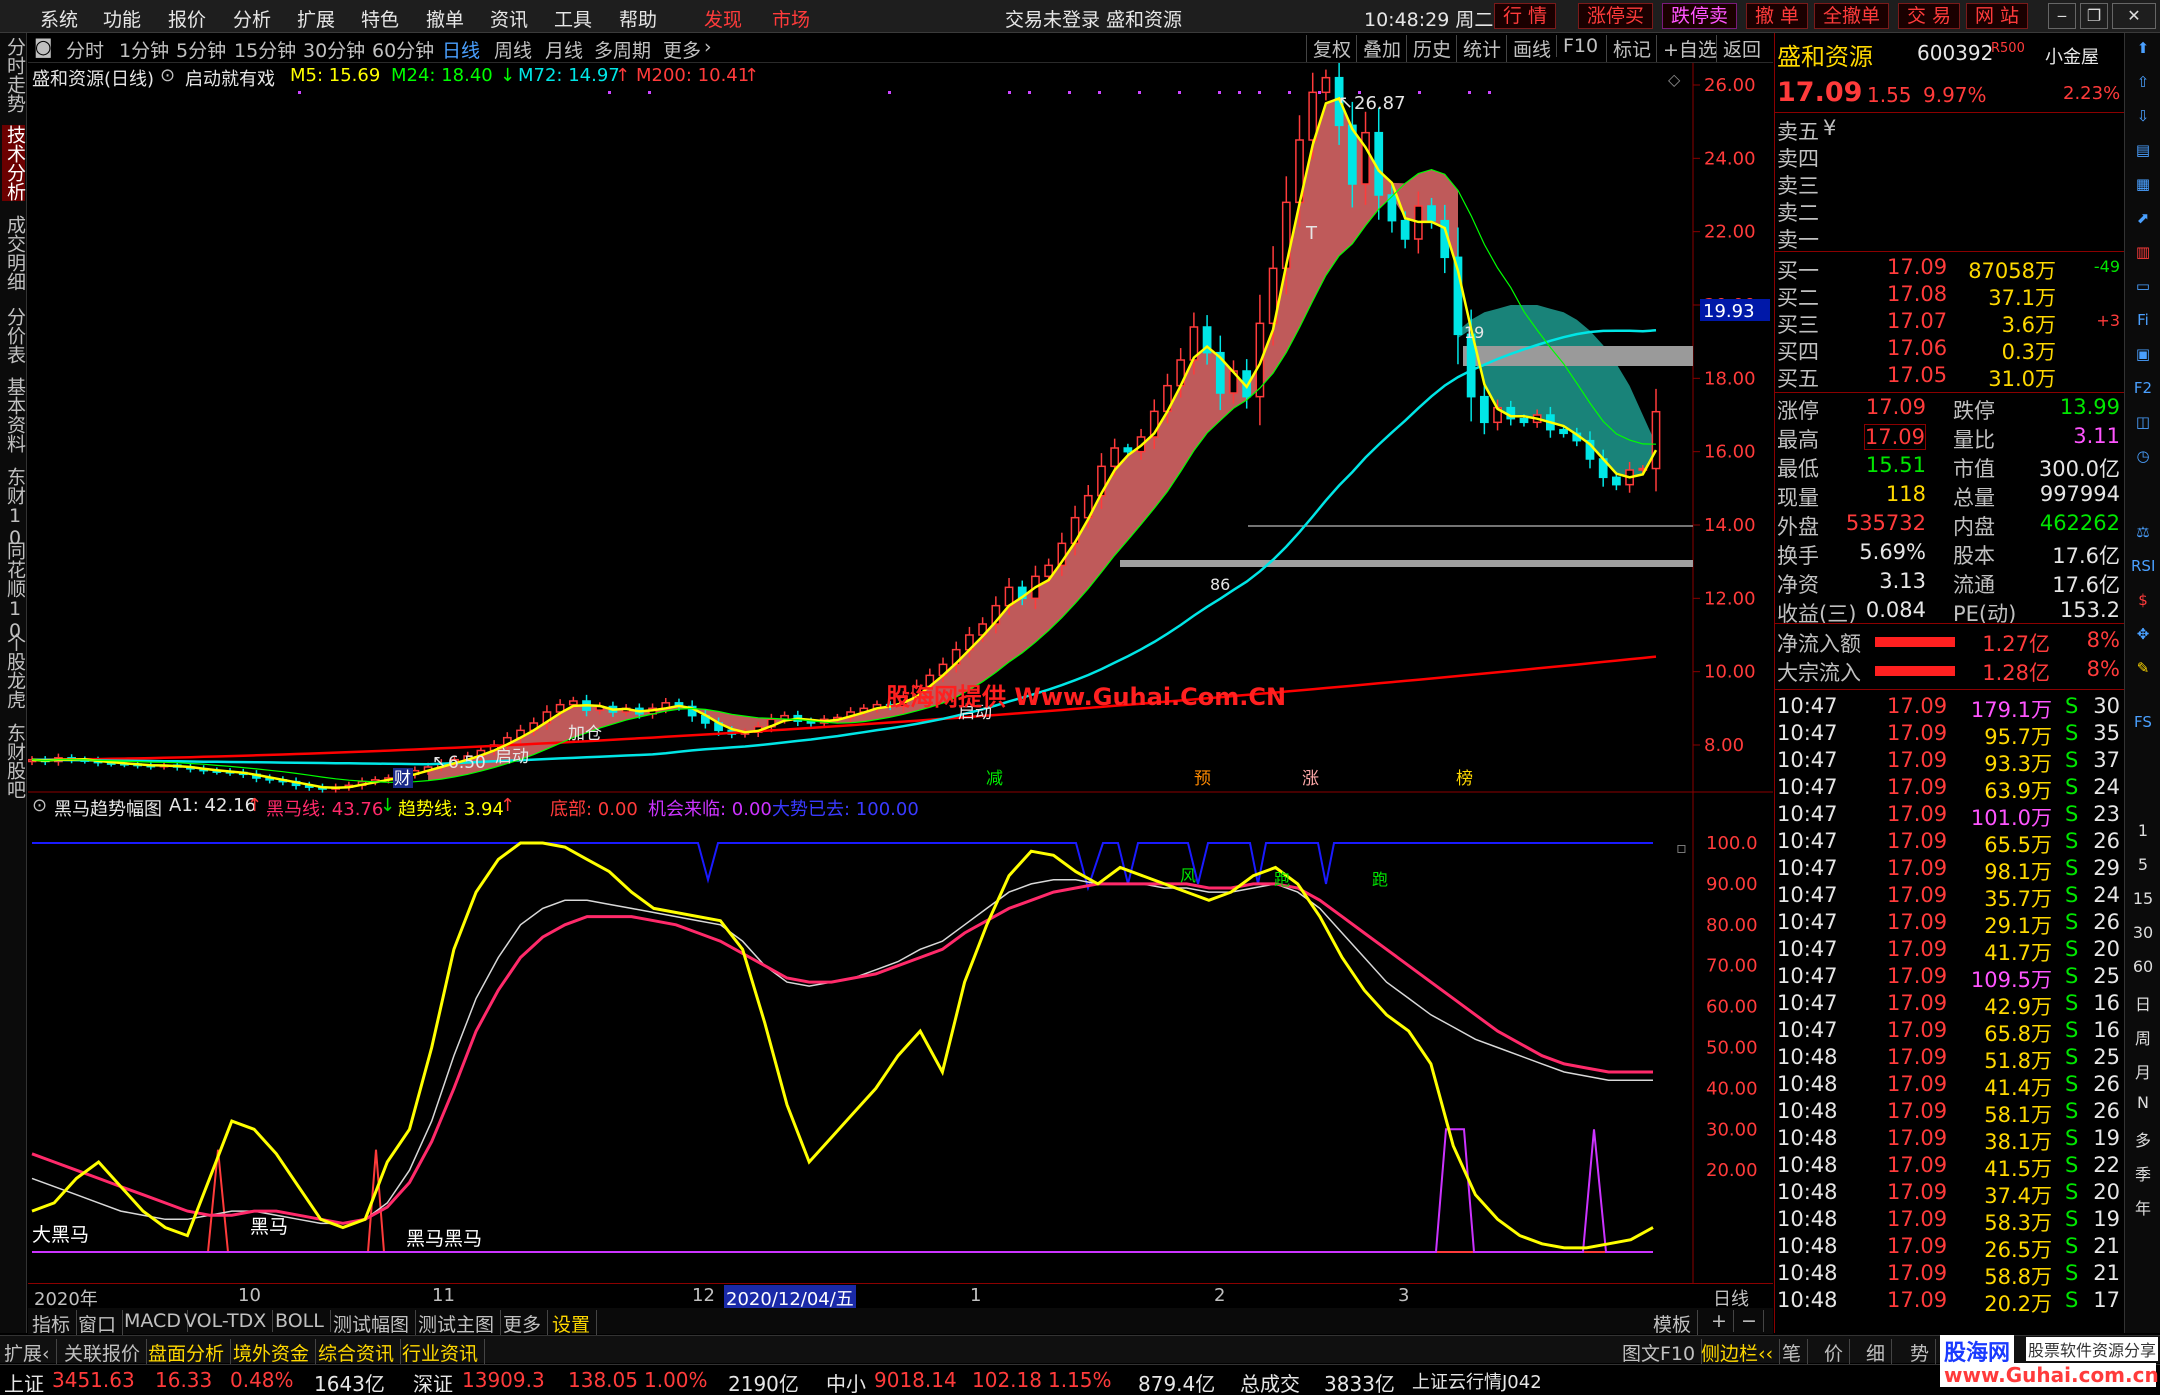 The image size is (2160, 1395). What do you see at coordinates (2143, 602) in the screenshot?
I see `rb-money-icon: $` at bounding box center [2143, 602].